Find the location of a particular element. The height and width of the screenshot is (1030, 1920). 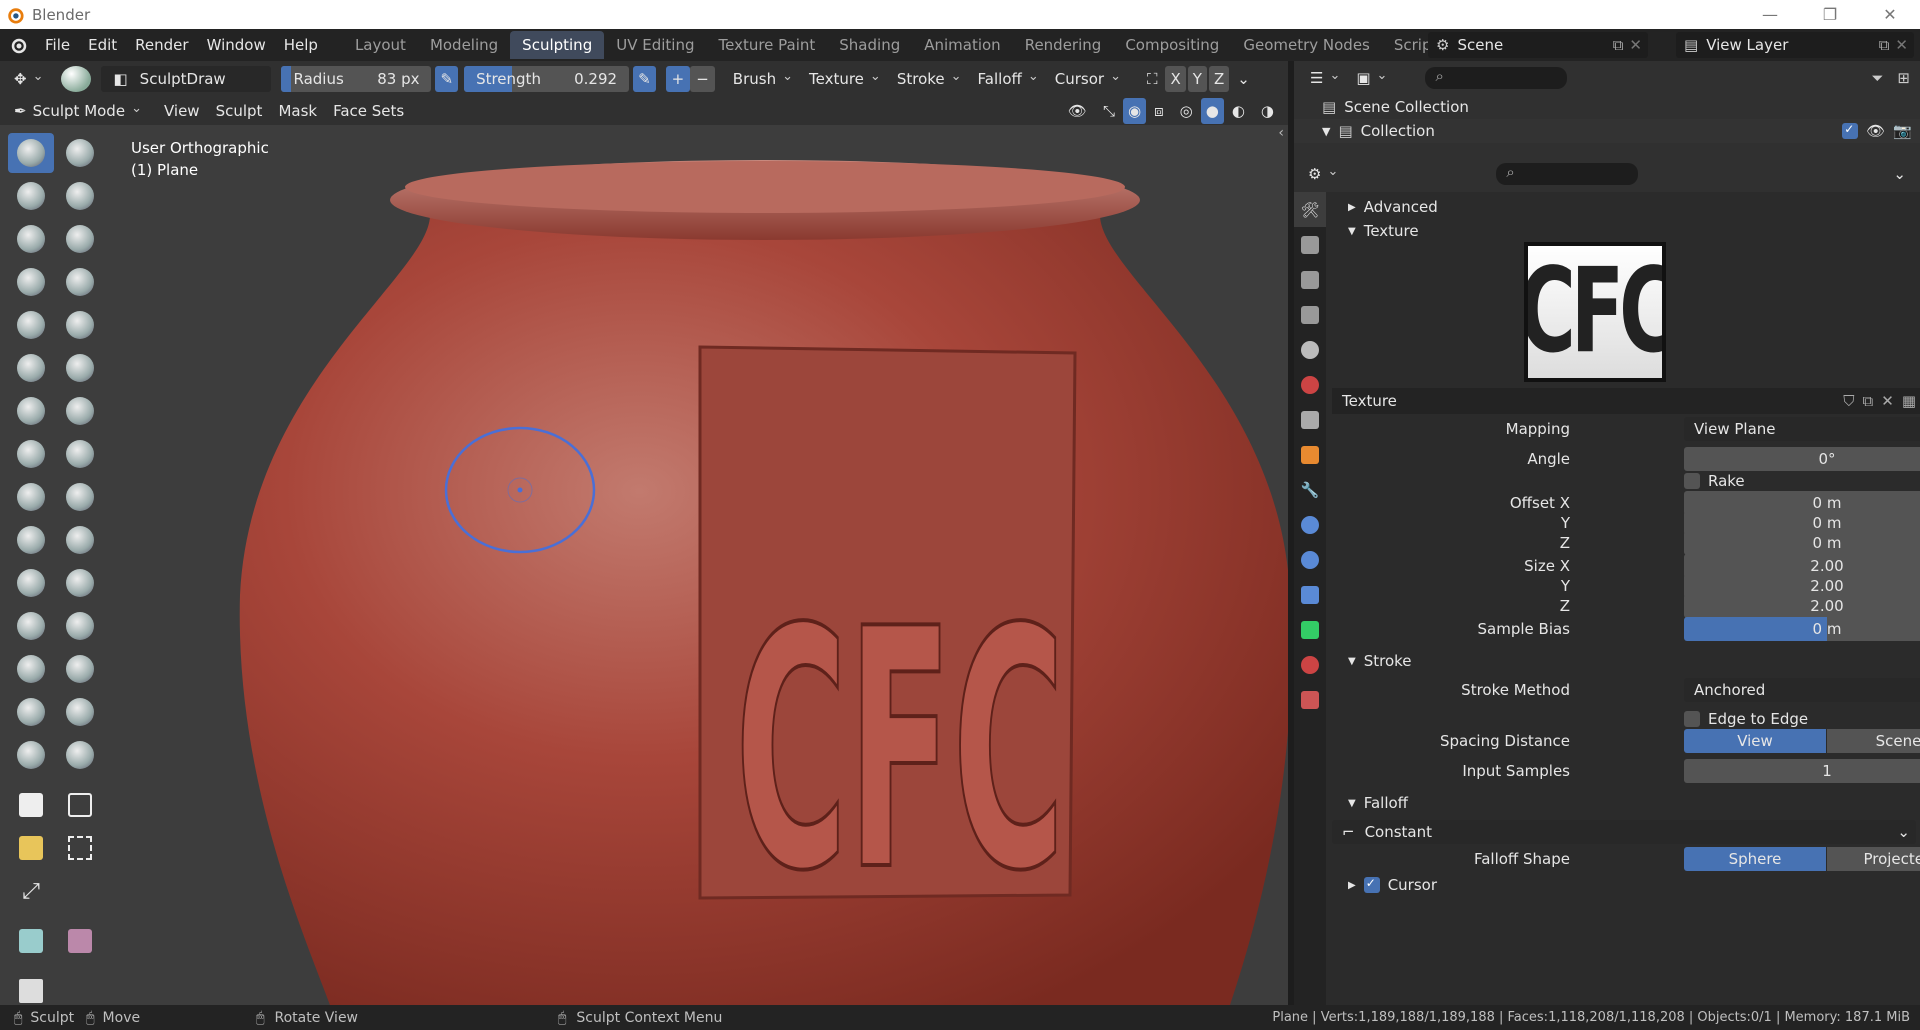

tab-modifier-icon: 🔧 is located at coordinates (1310, 489).